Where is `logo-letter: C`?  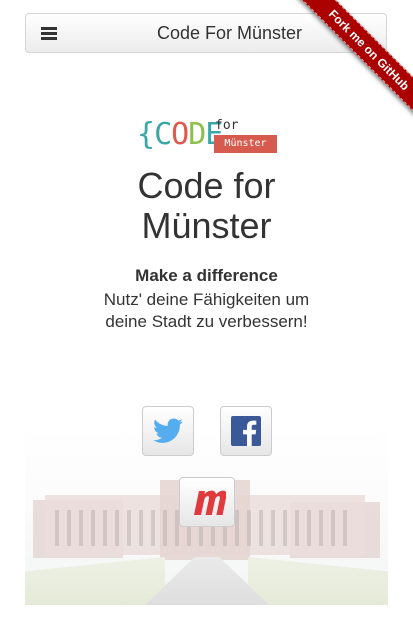
logo-letter: C is located at coordinates (163, 134).